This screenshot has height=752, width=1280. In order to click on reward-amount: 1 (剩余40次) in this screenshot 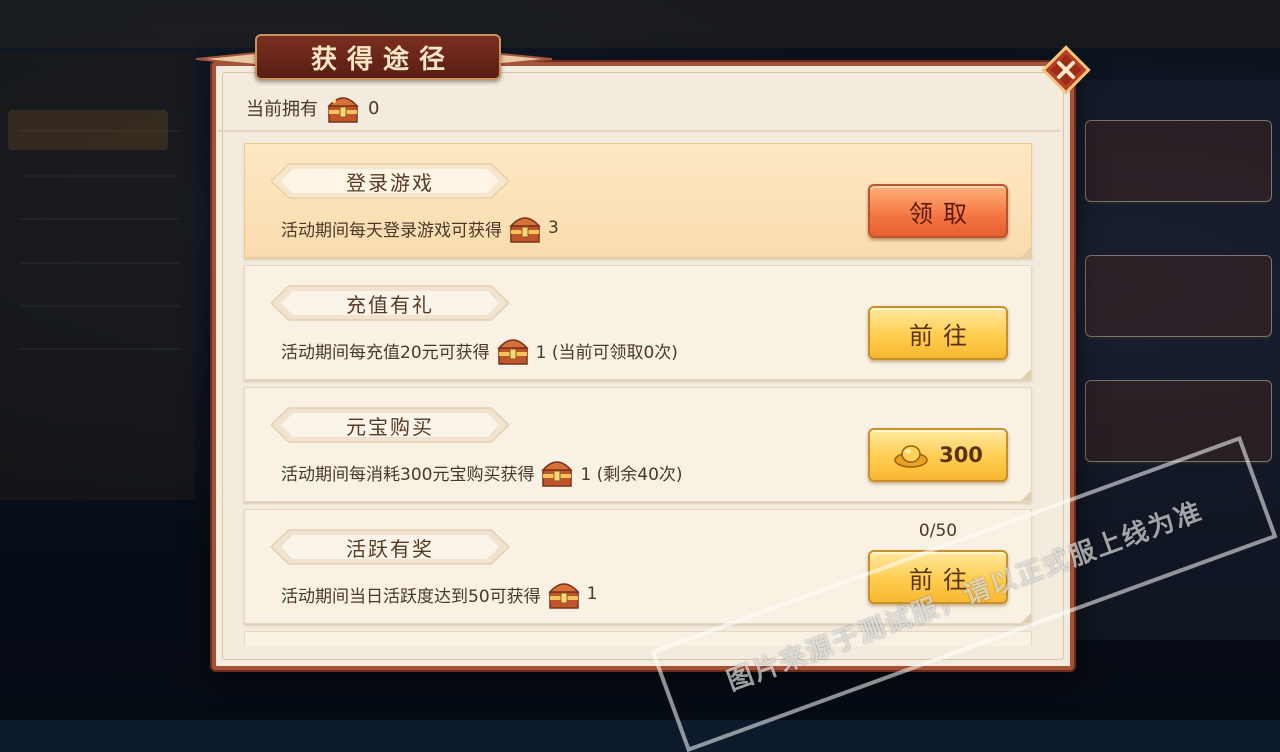, I will do `click(631, 474)`.